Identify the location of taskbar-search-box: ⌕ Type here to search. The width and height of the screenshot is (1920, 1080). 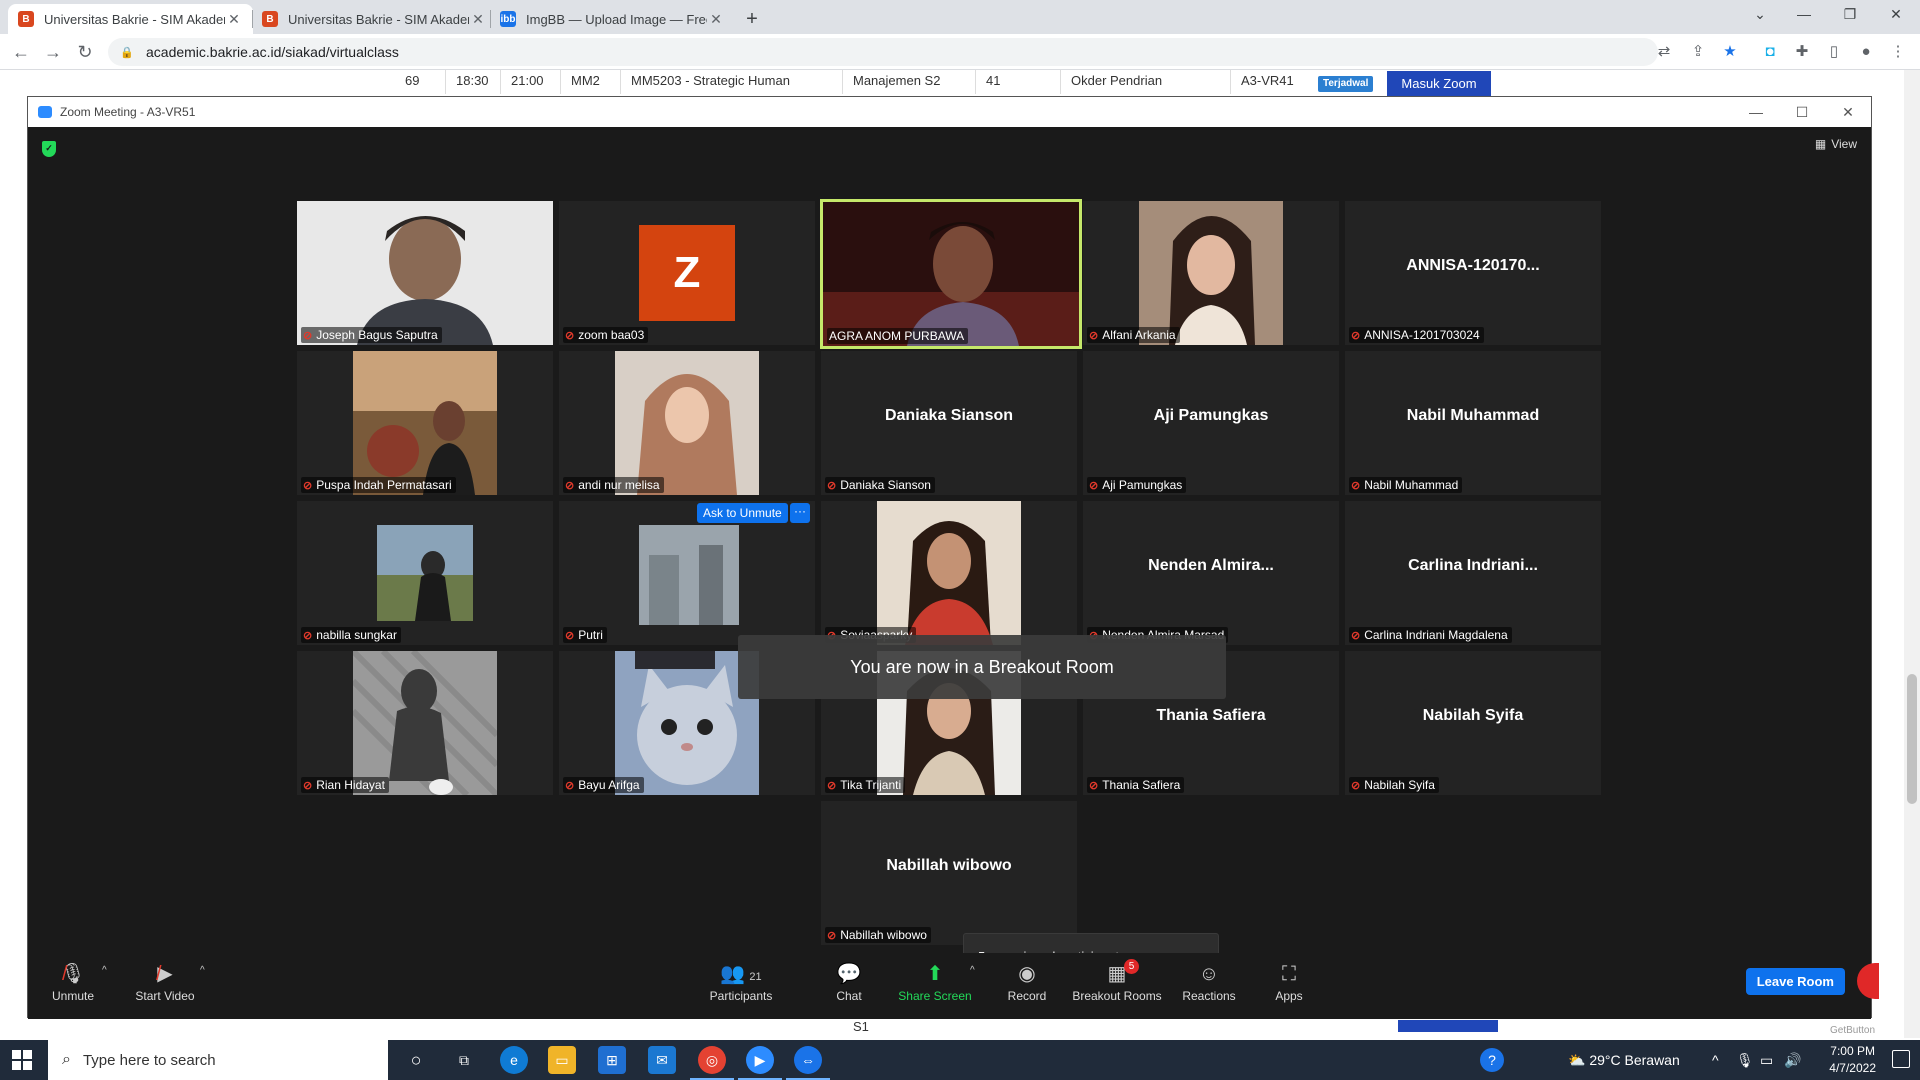
(218, 1060).